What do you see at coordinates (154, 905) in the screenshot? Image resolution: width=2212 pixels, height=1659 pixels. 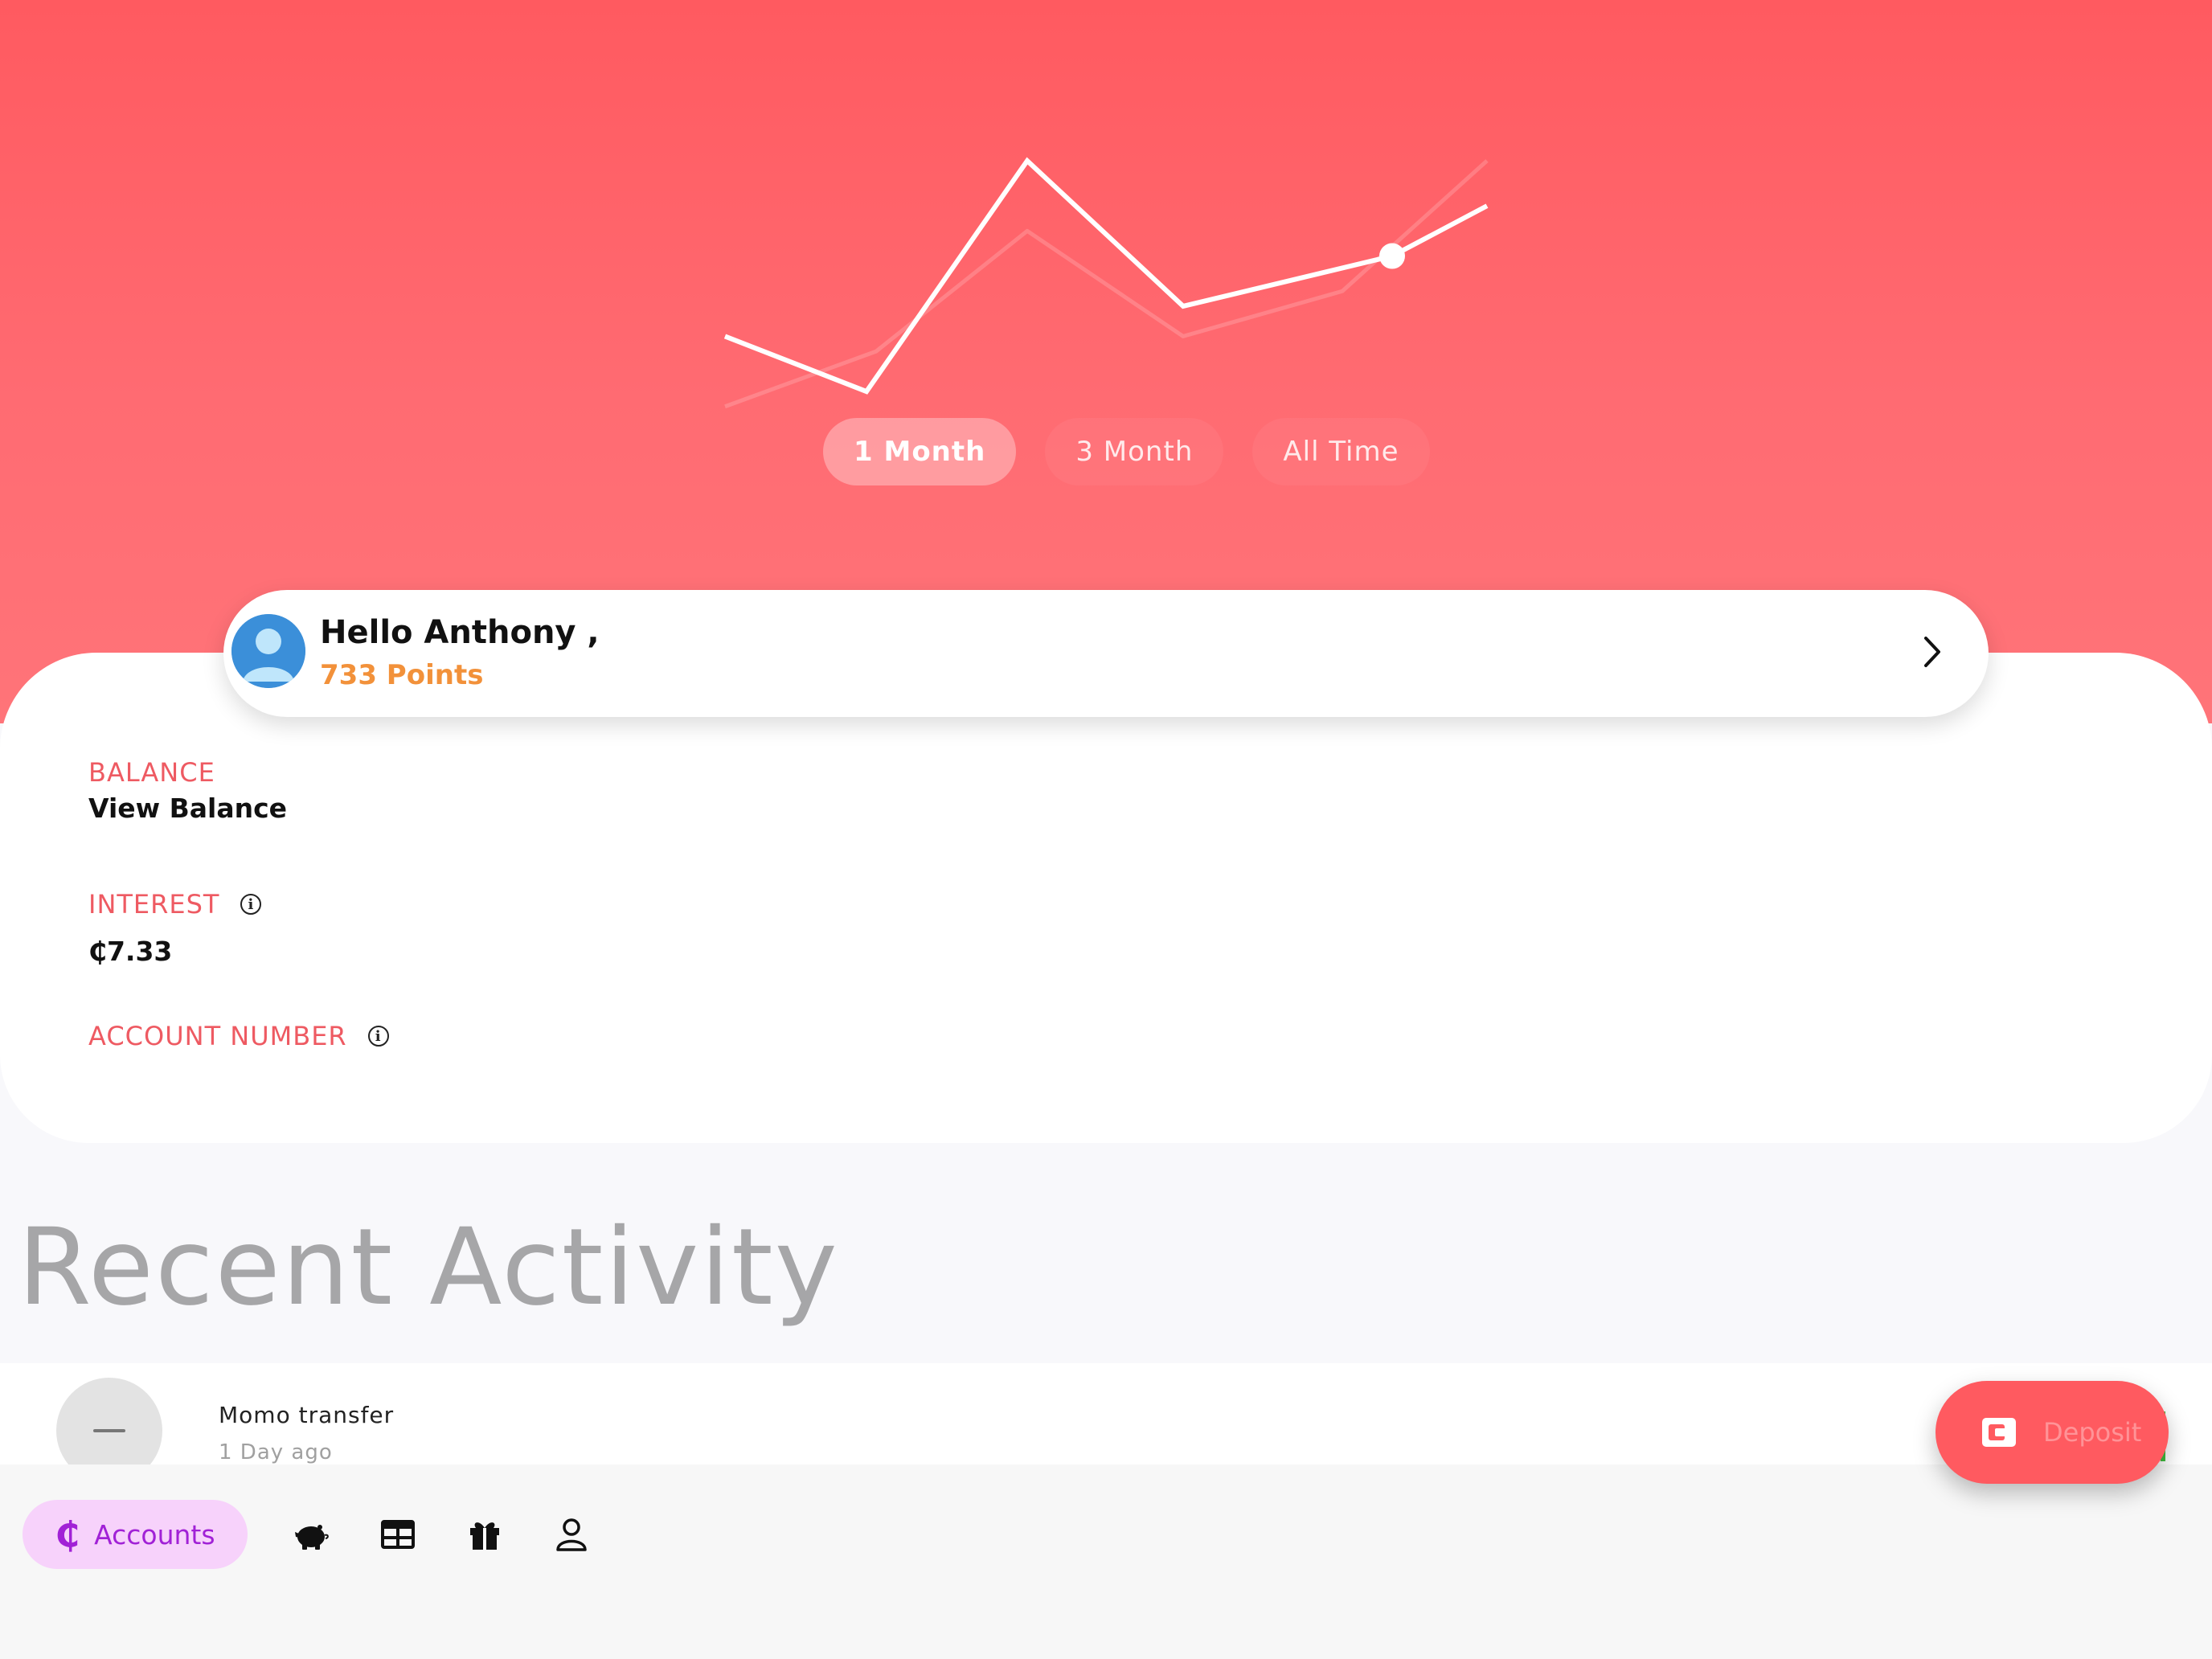 I see `interest-label-text: INTEREST` at bounding box center [154, 905].